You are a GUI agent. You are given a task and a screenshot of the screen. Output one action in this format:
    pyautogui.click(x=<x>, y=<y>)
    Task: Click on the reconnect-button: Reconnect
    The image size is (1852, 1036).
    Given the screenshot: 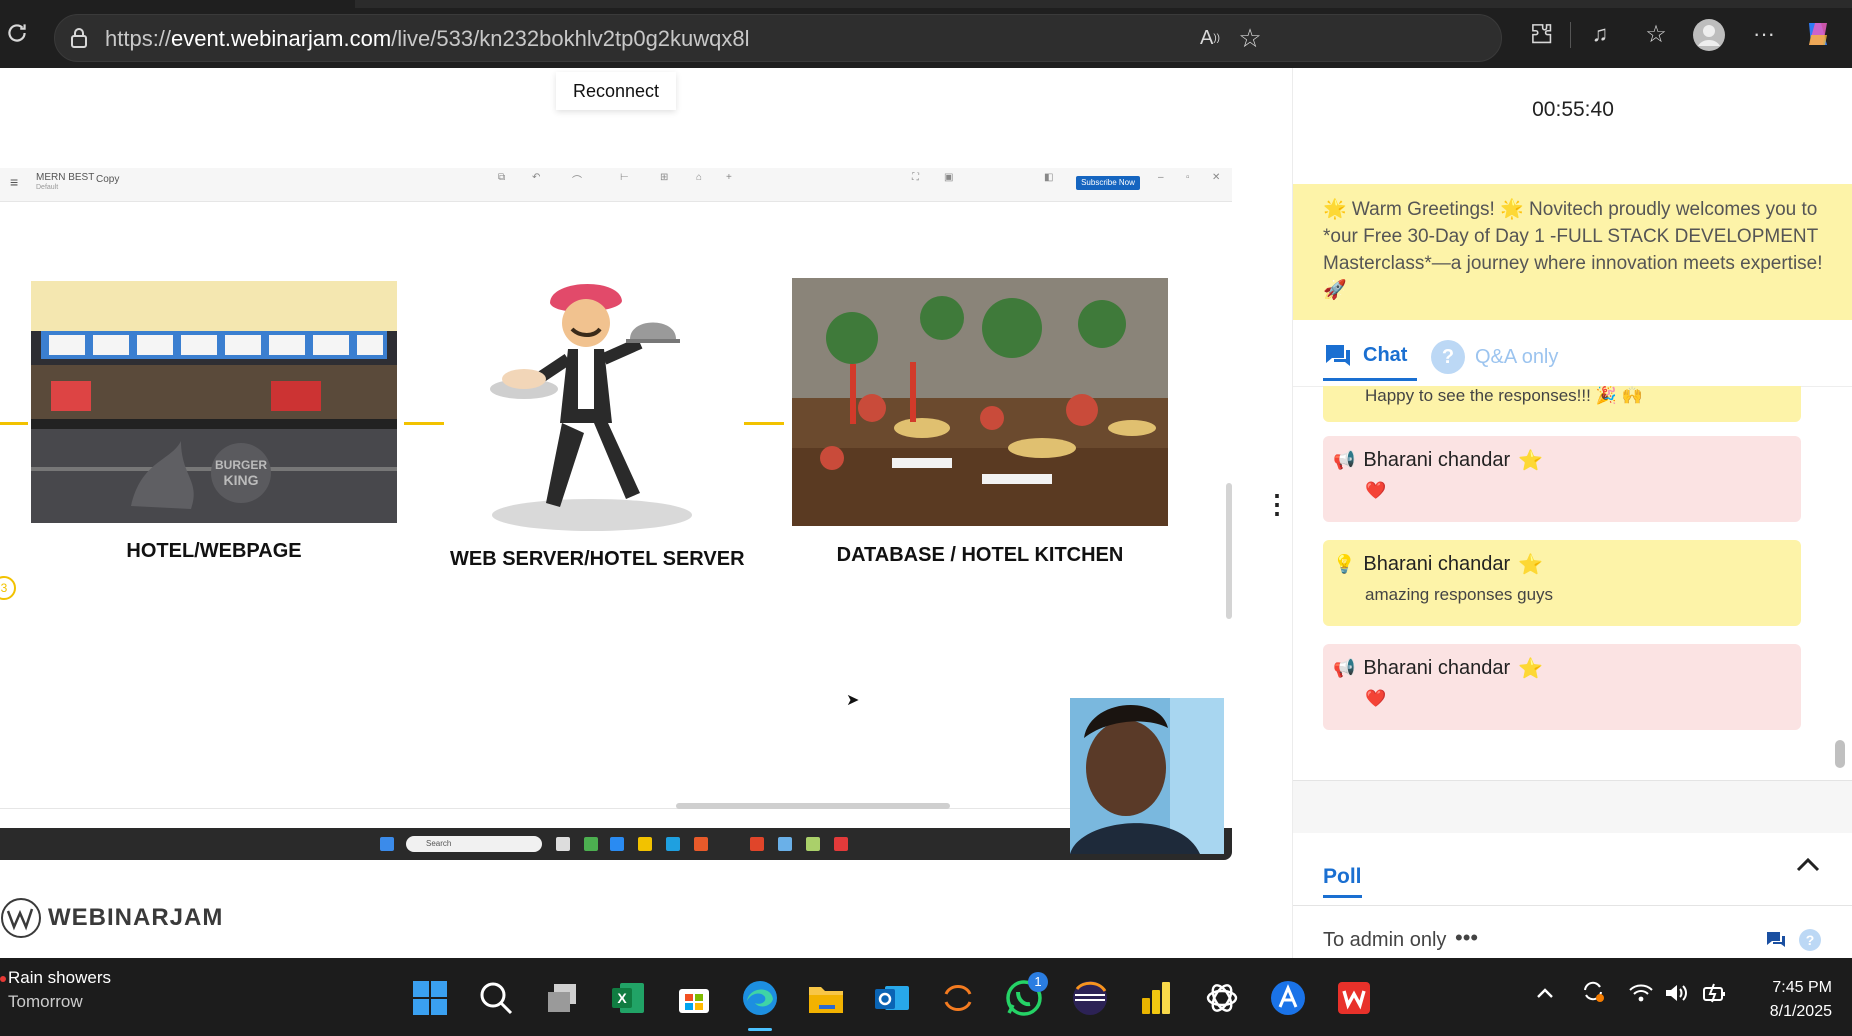 What is the action you would take?
    pyautogui.click(x=616, y=91)
    